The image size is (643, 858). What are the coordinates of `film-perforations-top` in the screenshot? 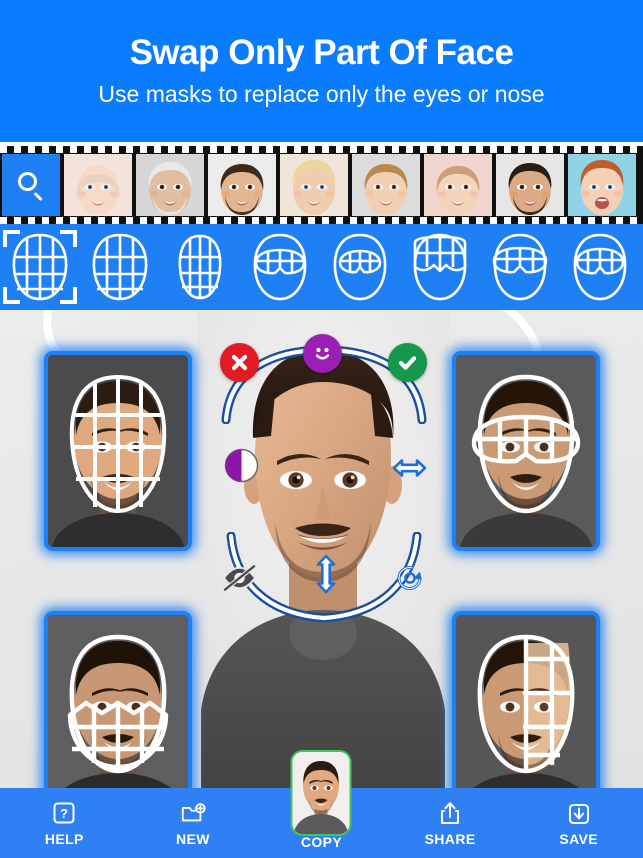 It's located at (321, 149).